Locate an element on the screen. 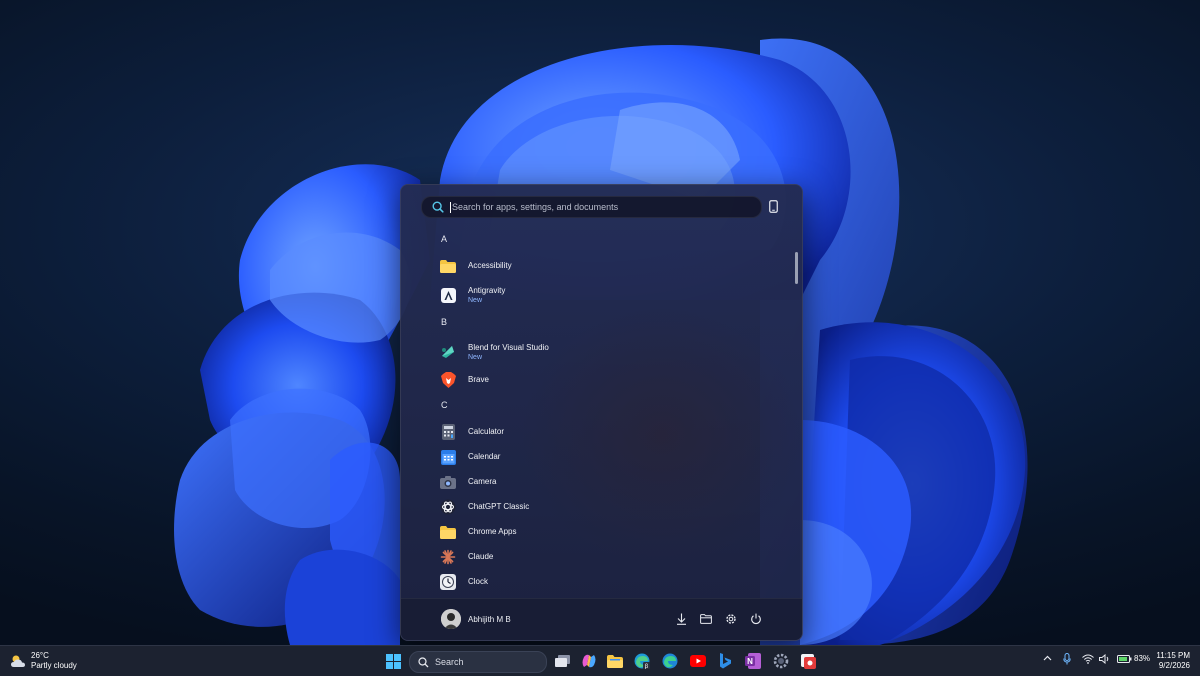  user-avatar is located at coordinates (451, 619).